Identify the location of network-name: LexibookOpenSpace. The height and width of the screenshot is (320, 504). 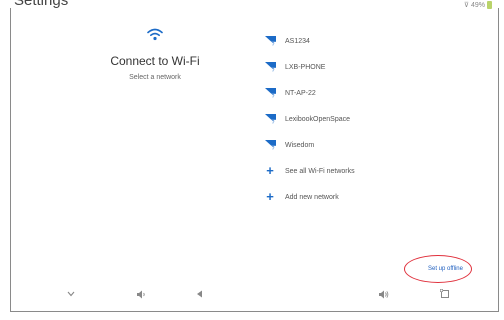
(317, 119).